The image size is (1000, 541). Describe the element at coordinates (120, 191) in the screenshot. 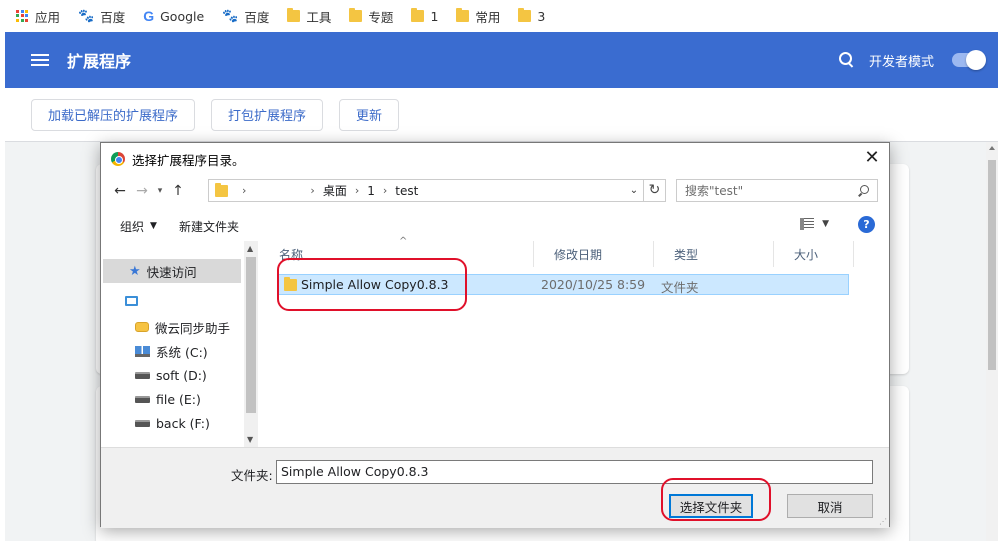

I see `back-arrow-icon: ←` at that location.